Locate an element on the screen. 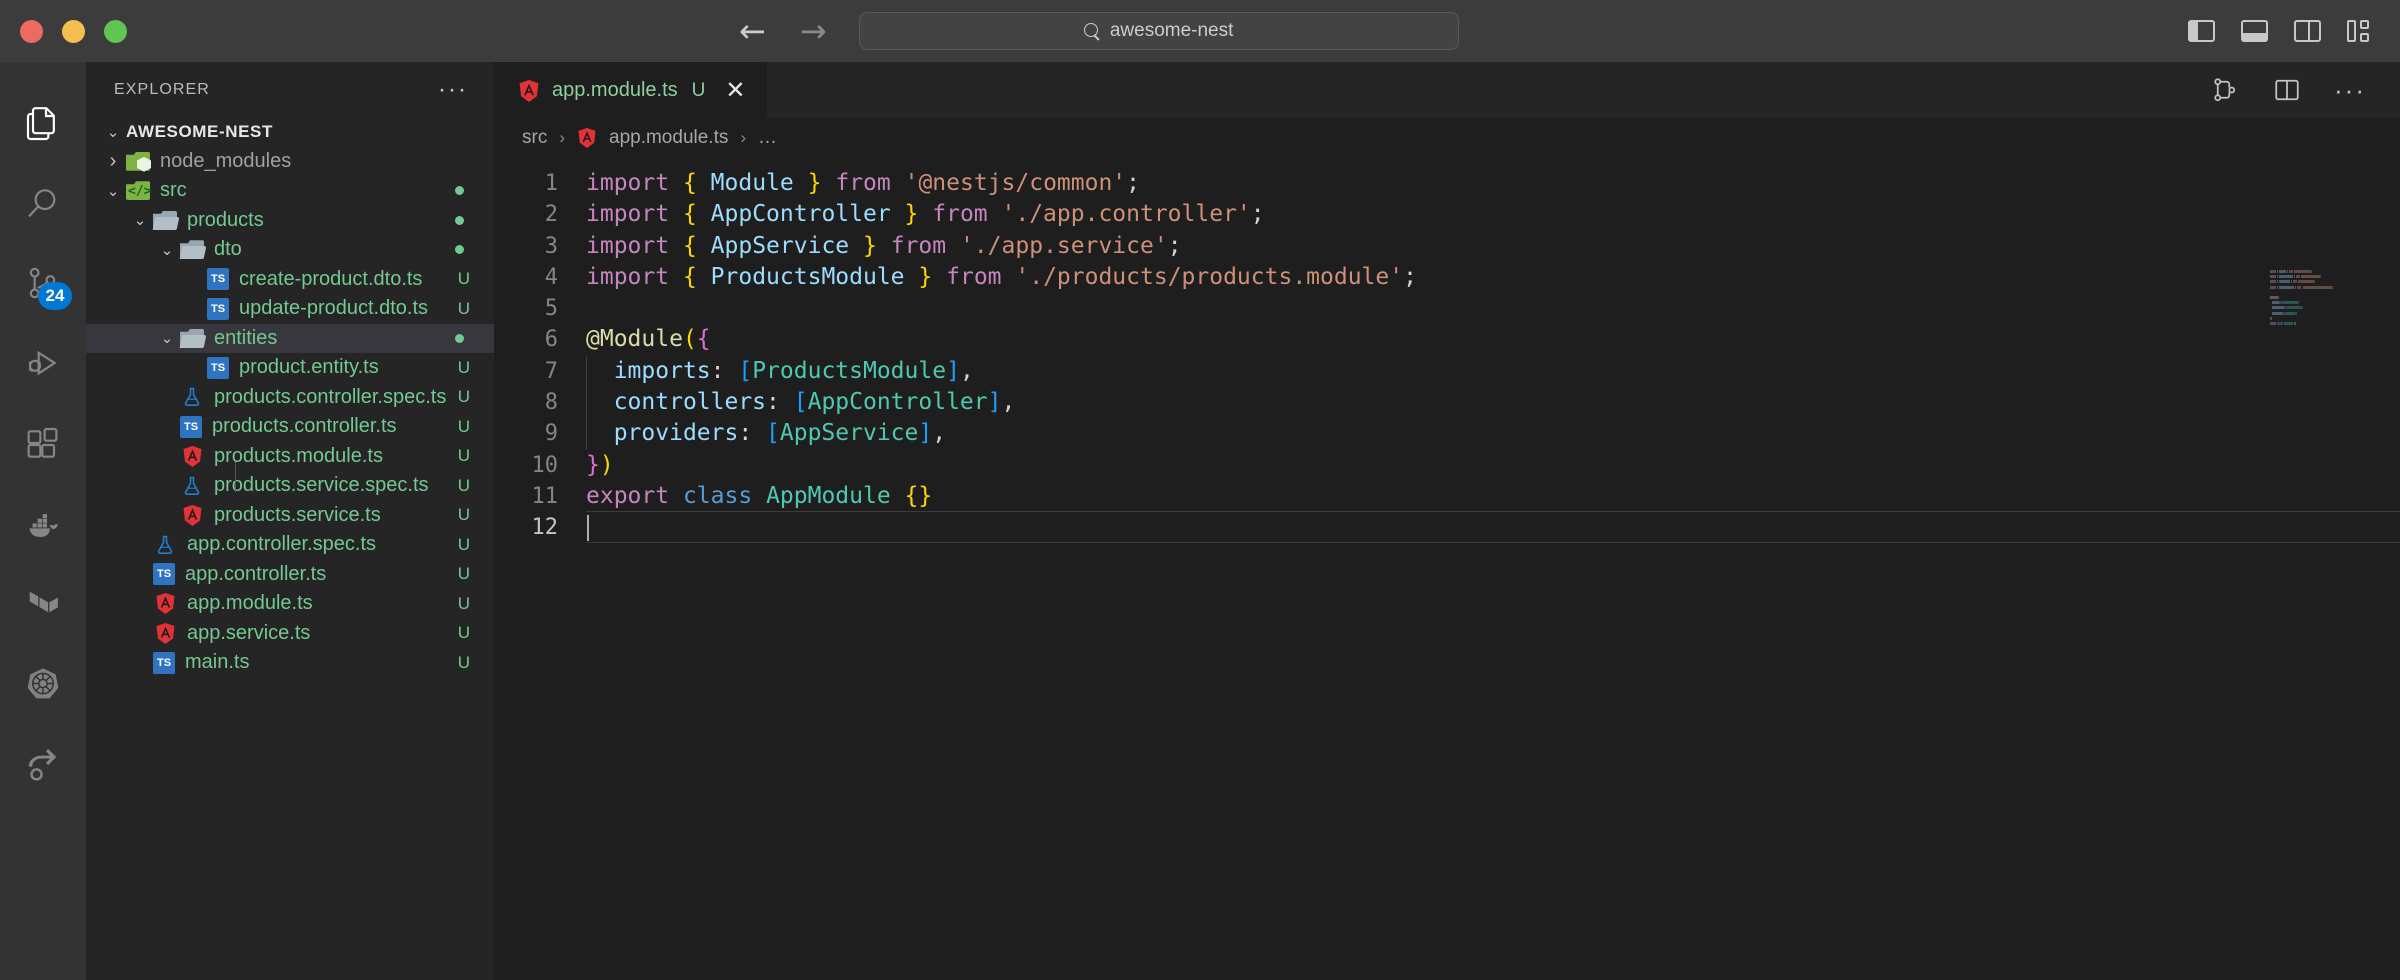 This screenshot has width=2400, height=980. go-back-icon: ← is located at coordinates (752, 31).